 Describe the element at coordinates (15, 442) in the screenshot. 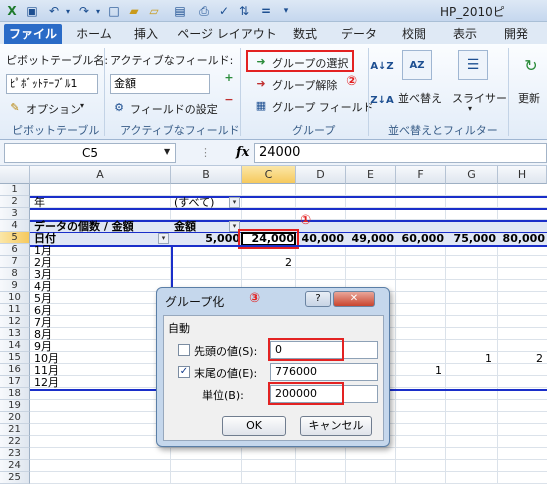

I see `row-header-22: 22` at that location.